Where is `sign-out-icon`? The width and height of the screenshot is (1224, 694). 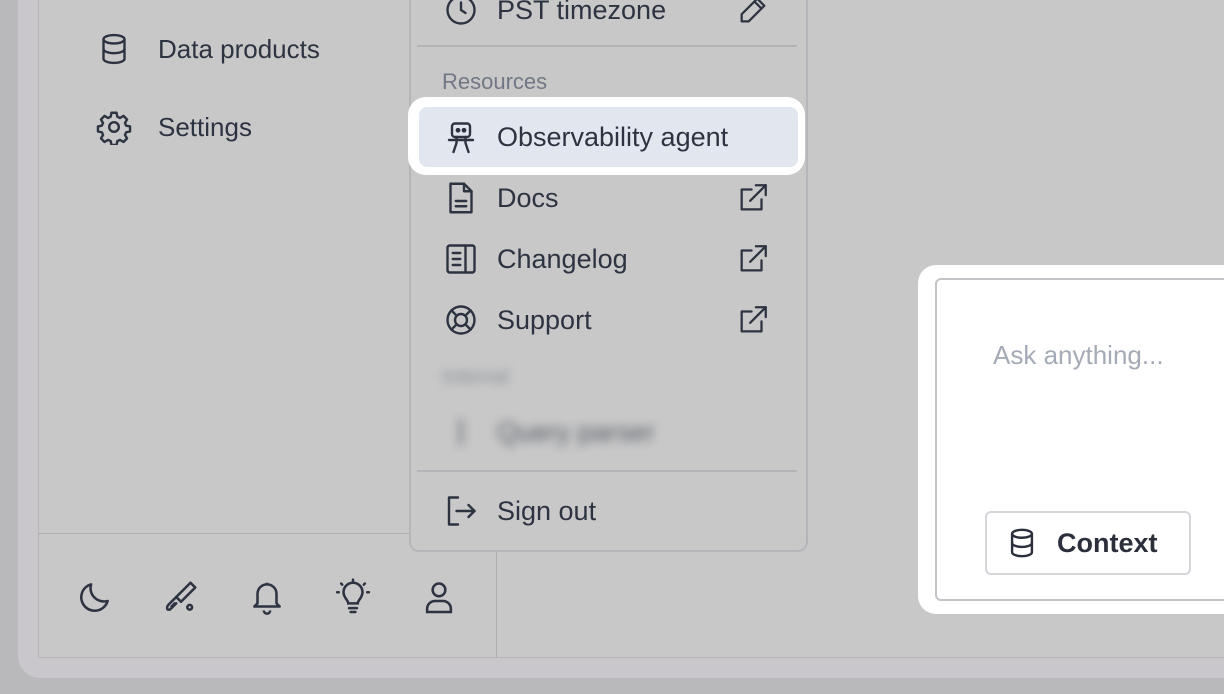
sign-out-icon is located at coordinates (461, 511).